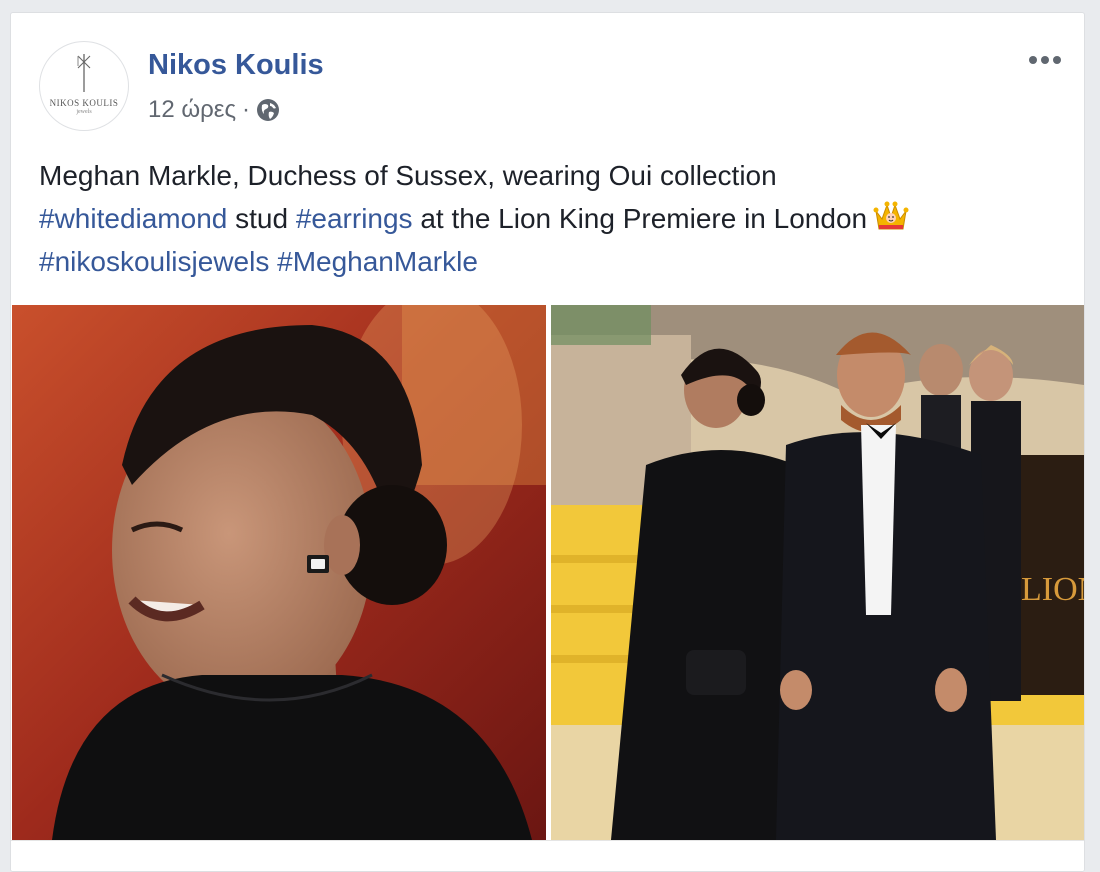 The height and width of the screenshot is (872, 1100). What do you see at coordinates (554, 261) in the screenshot?
I see `post-text-line: #nikoskoulisjewels #MeghanMarkle` at bounding box center [554, 261].